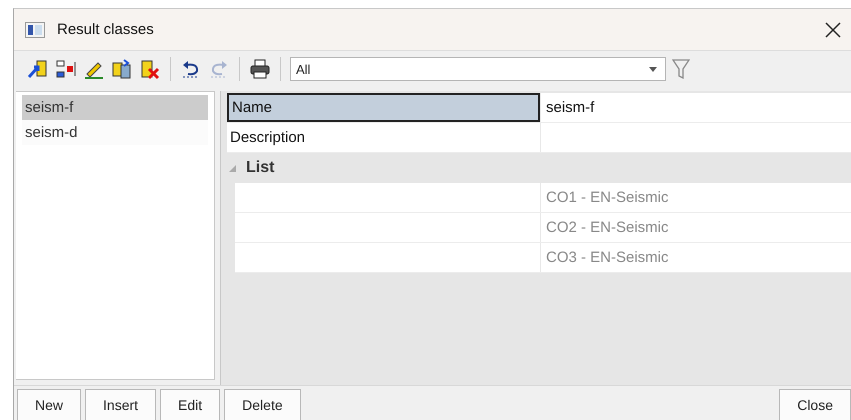 The image size is (851, 420). Describe the element at coordinates (653, 69) in the screenshot. I see `dropdown-caret-icon` at that location.